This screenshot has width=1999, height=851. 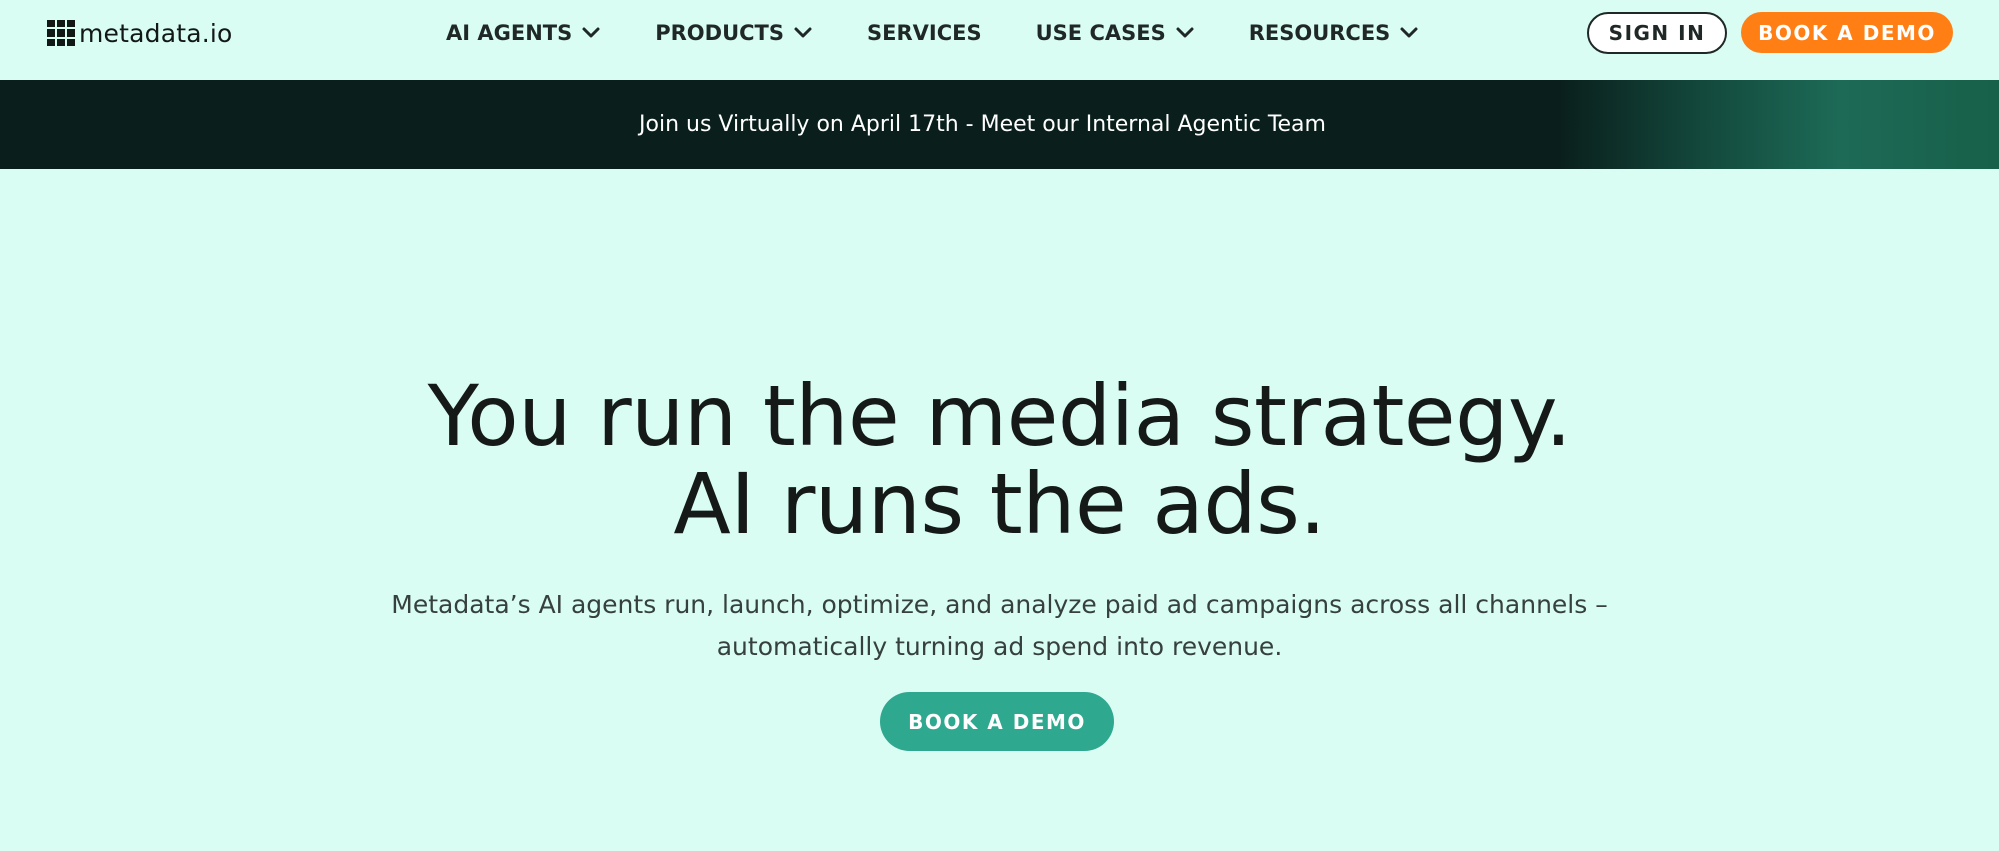 What do you see at coordinates (509, 33) in the screenshot?
I see `nav-item-label: AI AGENTS` at bounding box center [509, 33].